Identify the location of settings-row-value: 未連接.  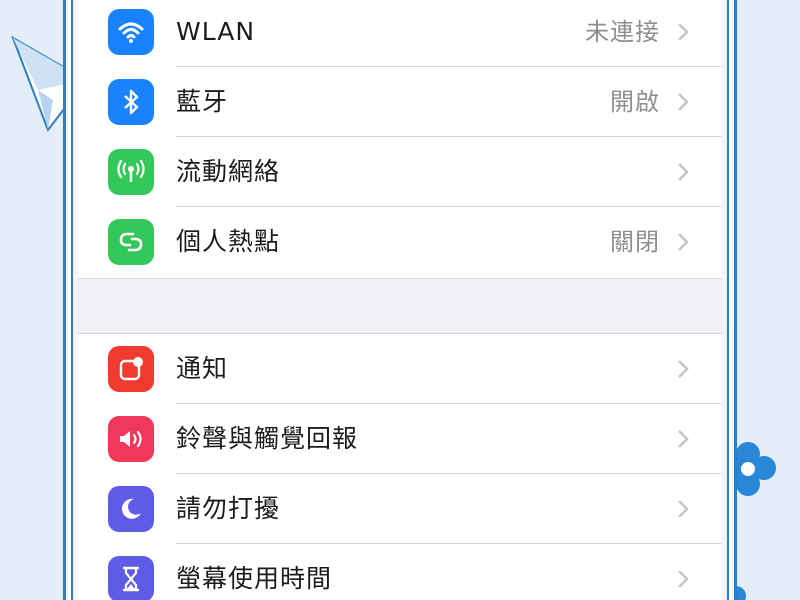
(622, 32).